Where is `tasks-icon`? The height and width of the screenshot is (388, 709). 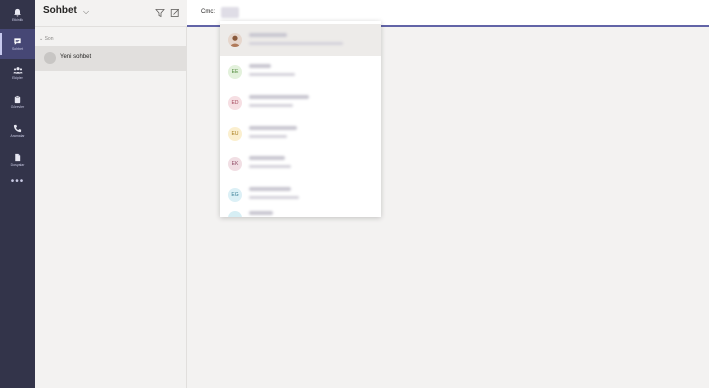
tasks-icon is located at coordinates (17, 99).